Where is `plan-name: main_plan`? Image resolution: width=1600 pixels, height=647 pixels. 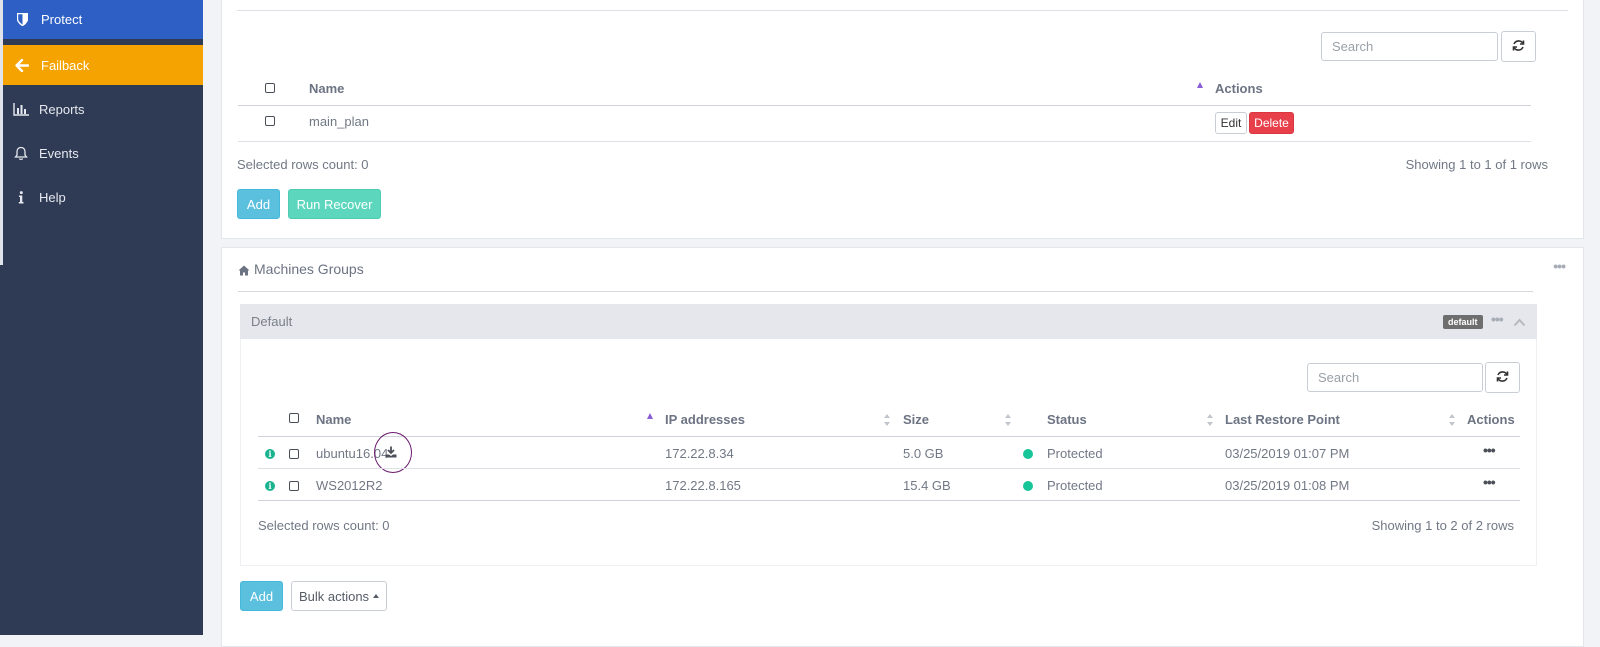 plan-name: main_plan is located at coordinates (339, 121).